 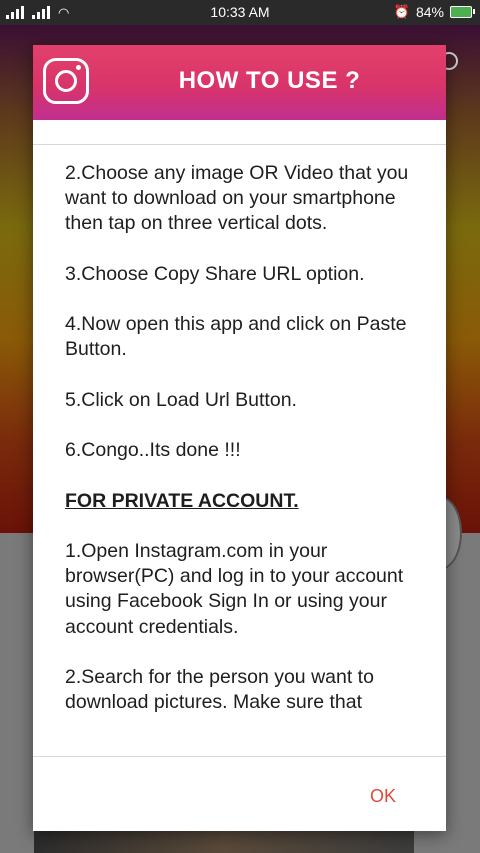 What do you see at coordinates (269, 80) in the screenshot?
I see `dialog-title: HOW TO USE ?` at bounding box center [269, 80].